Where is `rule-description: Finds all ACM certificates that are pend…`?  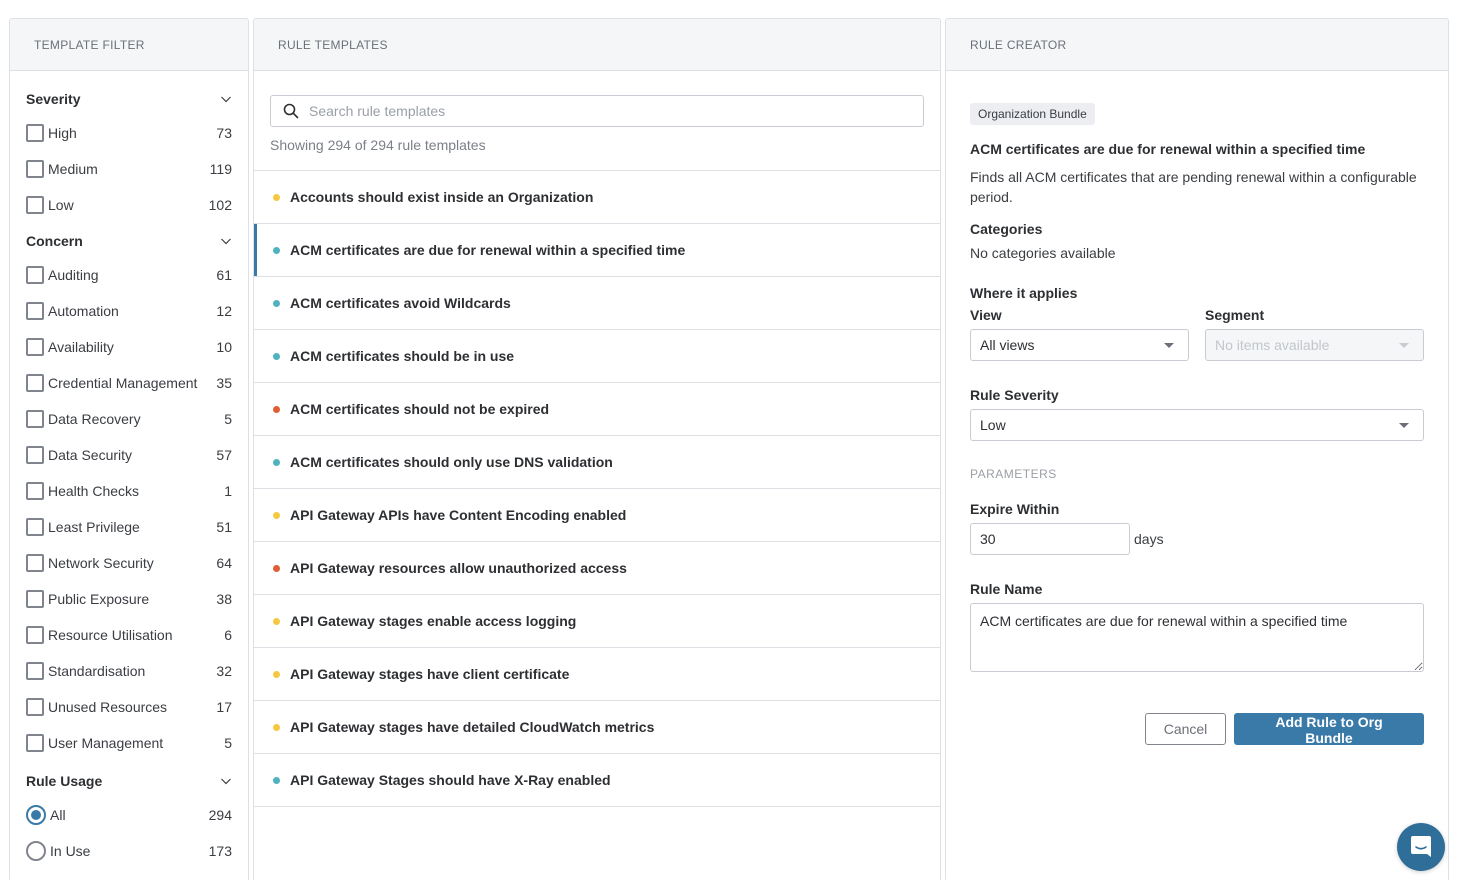 rule-description: Finds all ACM certificates that are pend… is located at coordinates (1193, 187).